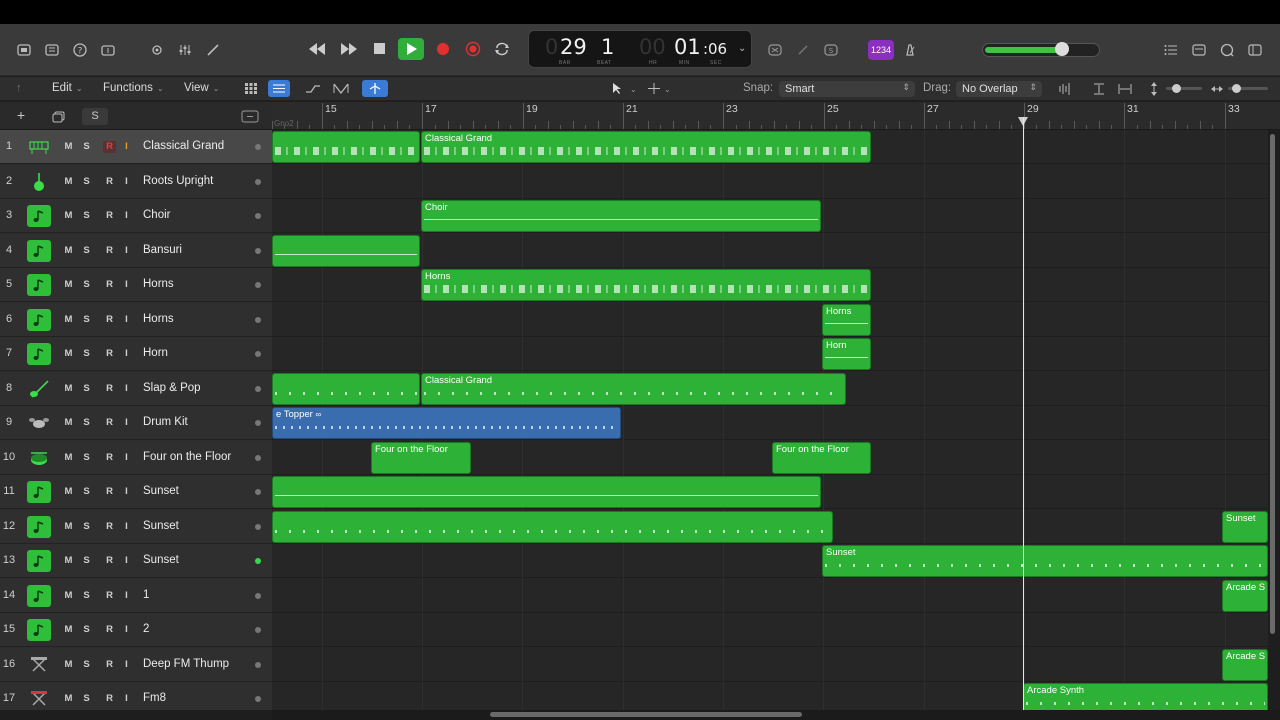 The image size is (1280, 720). Describe the element at coordinates (155, 353) in the screenshot. I see `track-name: Horn` at that location.